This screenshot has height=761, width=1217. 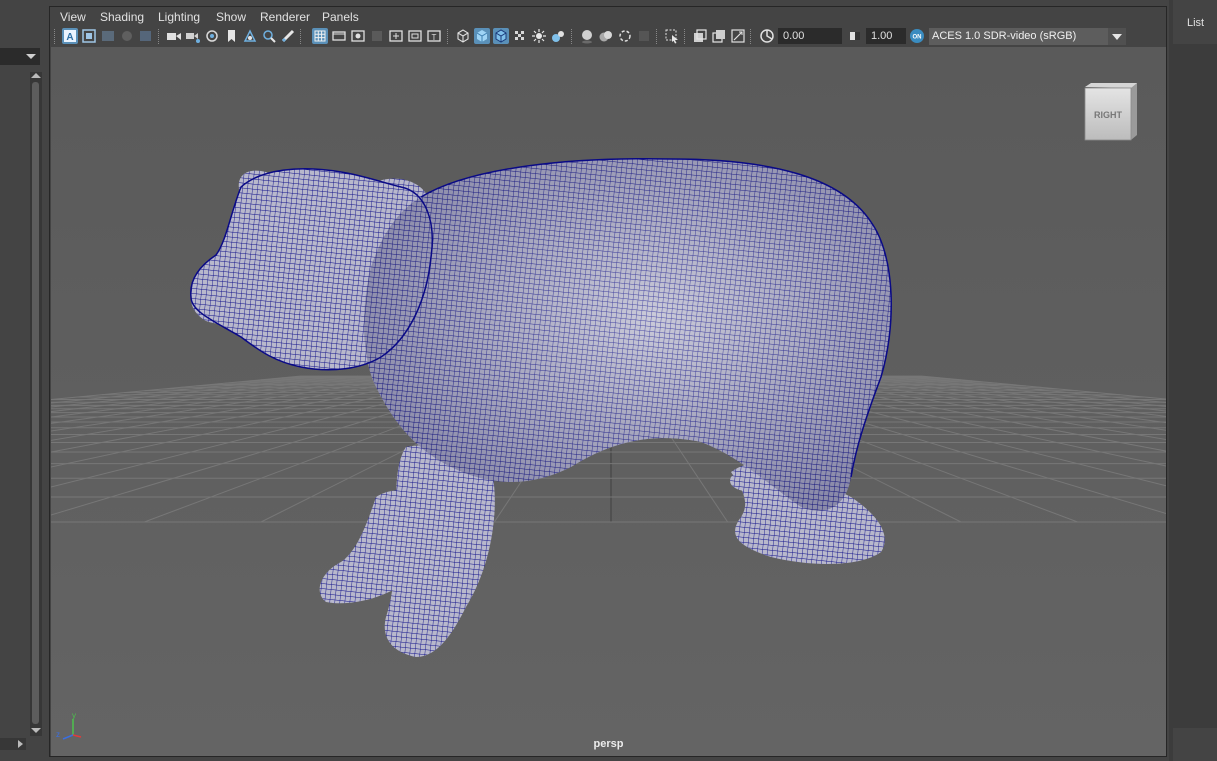 What do you see at coordinates (1195, 23) in the screenshot?
I see `list-tab: List` at bounding box center [1195, 23].